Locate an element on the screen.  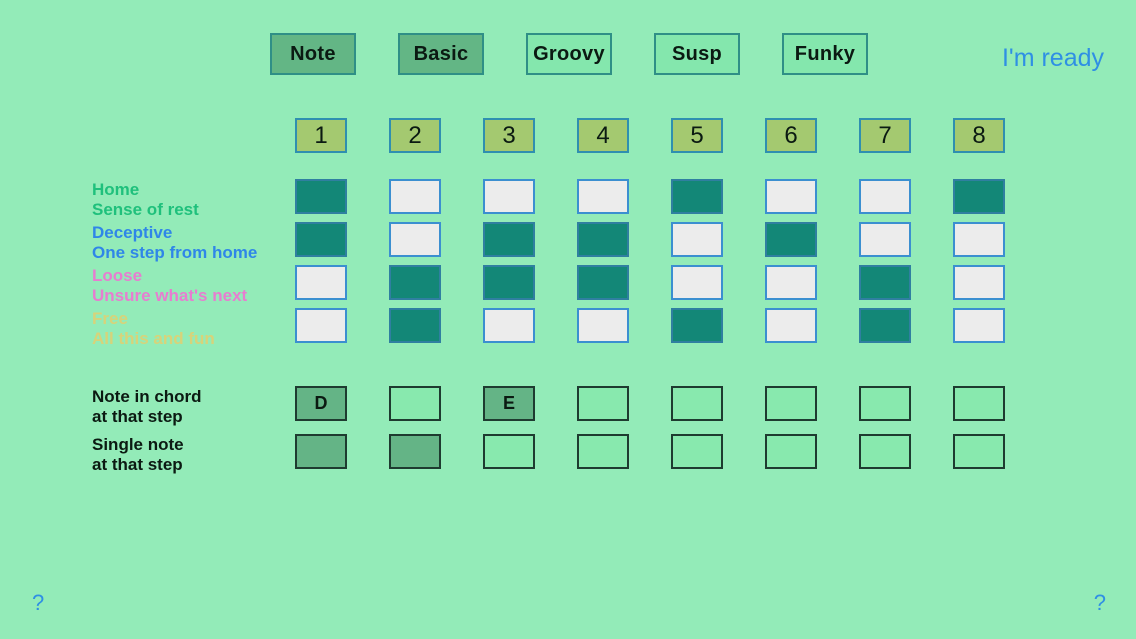
tab-basic: Basic is located at coordinates (441, 54).